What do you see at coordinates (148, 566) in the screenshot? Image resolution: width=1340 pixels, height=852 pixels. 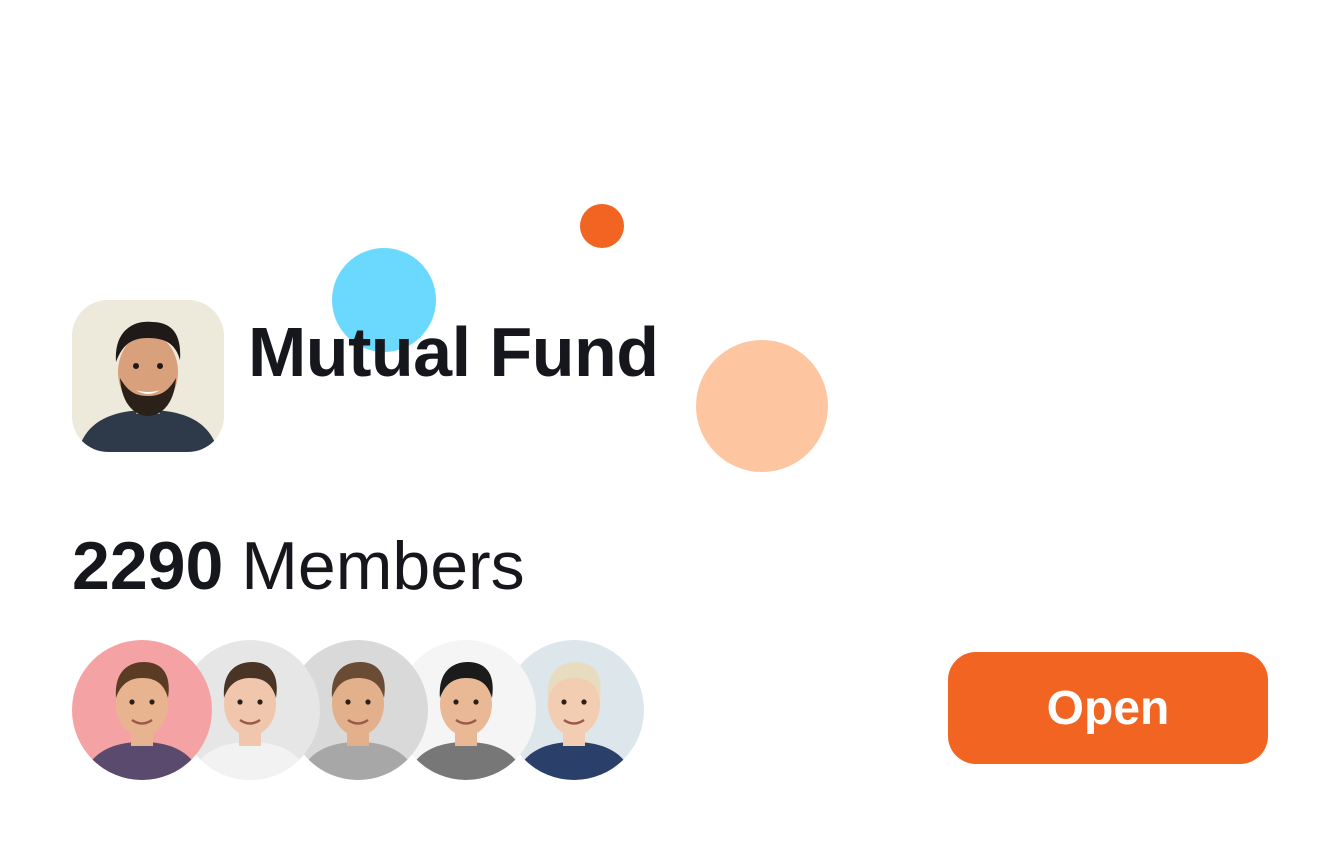 I see `members-count: 2290` at bounding box center [148, 566].